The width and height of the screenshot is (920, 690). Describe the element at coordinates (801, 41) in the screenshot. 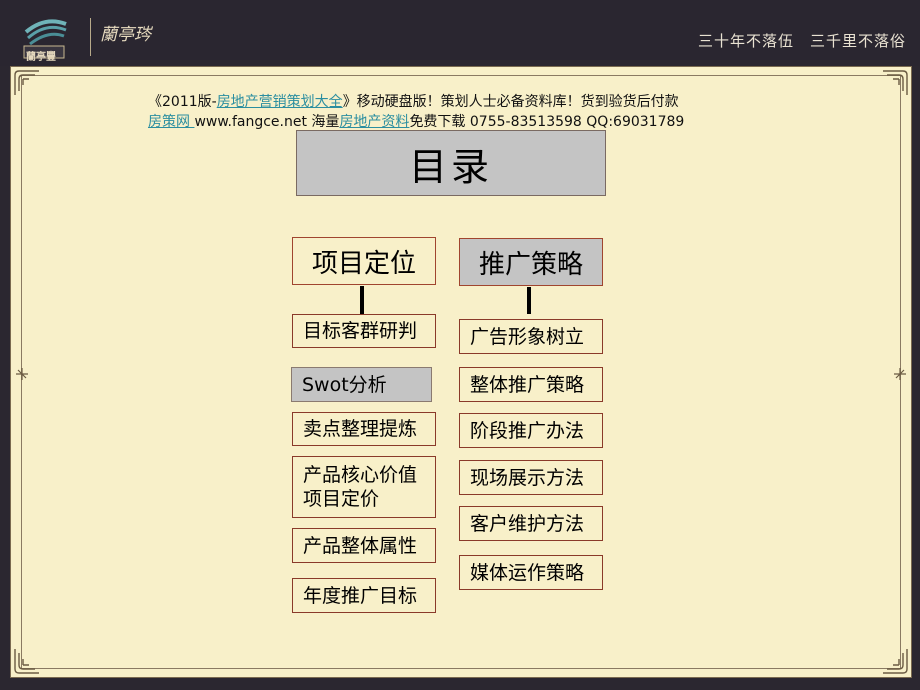

I see `header-slogan: 三十年不落伍 三千里不落俗` at that location.